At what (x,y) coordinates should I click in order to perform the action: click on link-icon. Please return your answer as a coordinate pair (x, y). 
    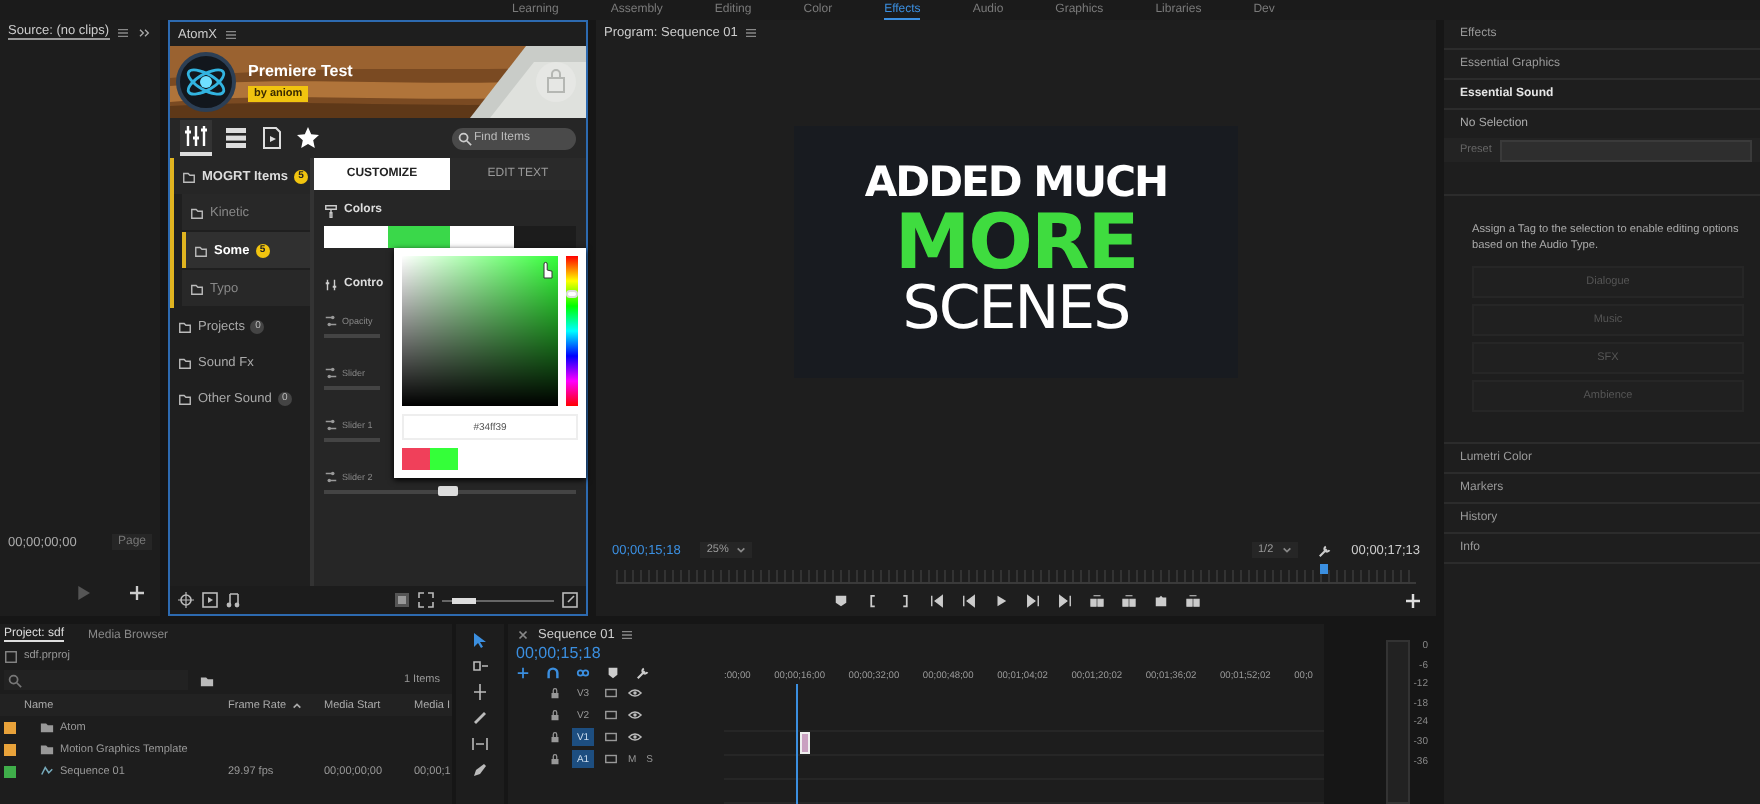
    Looking at the image, I should click on (583, 672).